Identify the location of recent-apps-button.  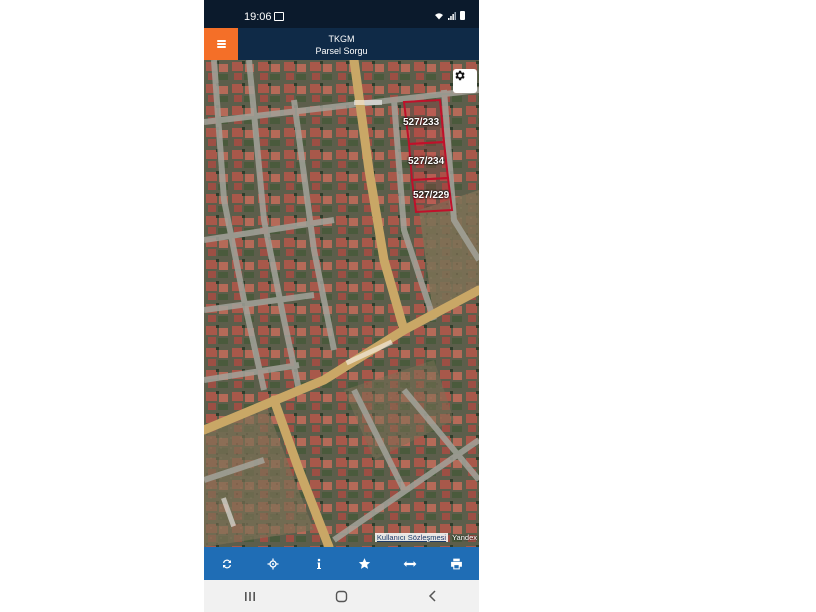
(250, 596).